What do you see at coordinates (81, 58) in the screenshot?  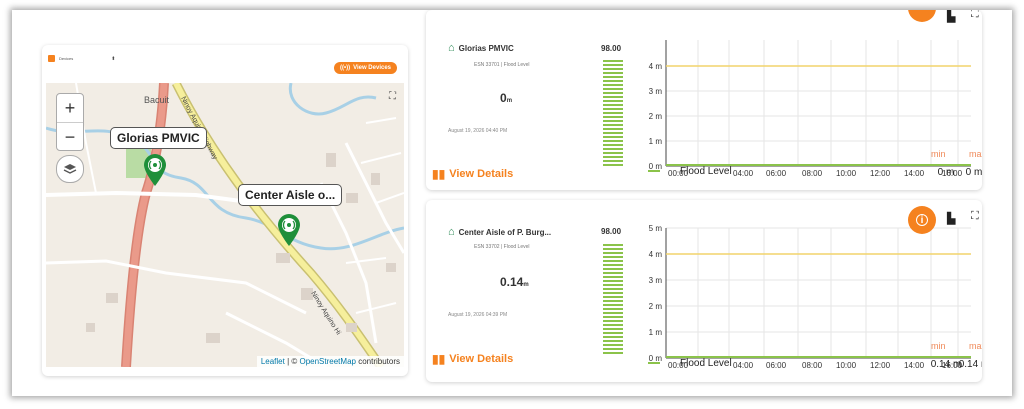 I see `device-select: Devices ⬍` at bounding box center [81, 58].